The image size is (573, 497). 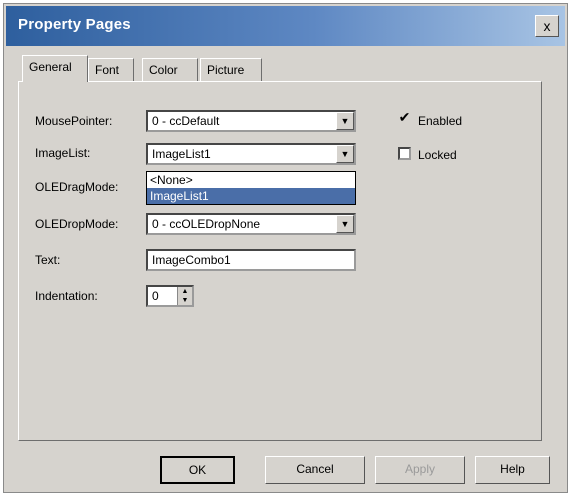 What do you see at coordinates (66, 296) in the screenshot?
I see `indentation-label: Indentation:` at bounding box center [66, 296].